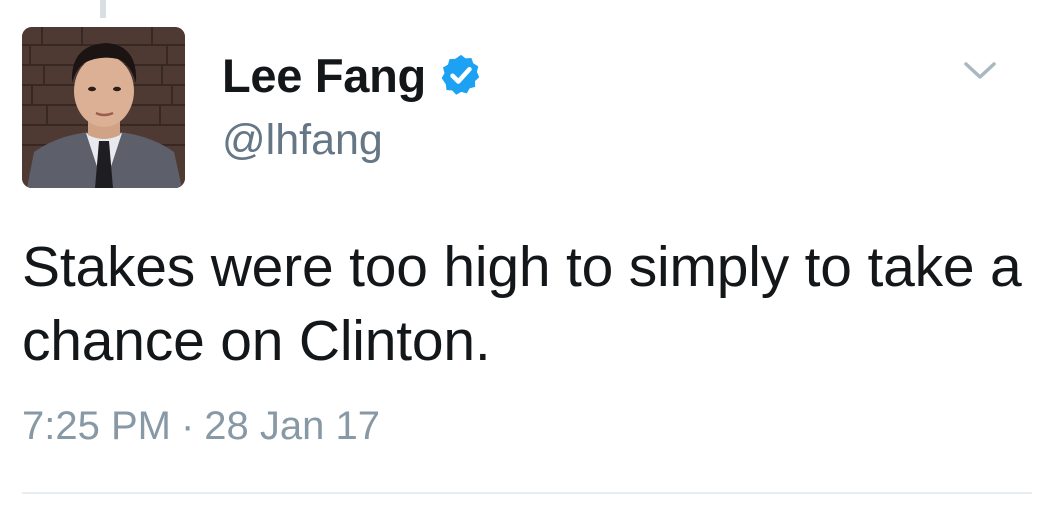 The width and height of the screenshot is (1064, 509). What do you see at coordinates (292, 426) in the screenshot?
I see `tweet-date: 28 Jan 17` at bounding box center [292, 426].